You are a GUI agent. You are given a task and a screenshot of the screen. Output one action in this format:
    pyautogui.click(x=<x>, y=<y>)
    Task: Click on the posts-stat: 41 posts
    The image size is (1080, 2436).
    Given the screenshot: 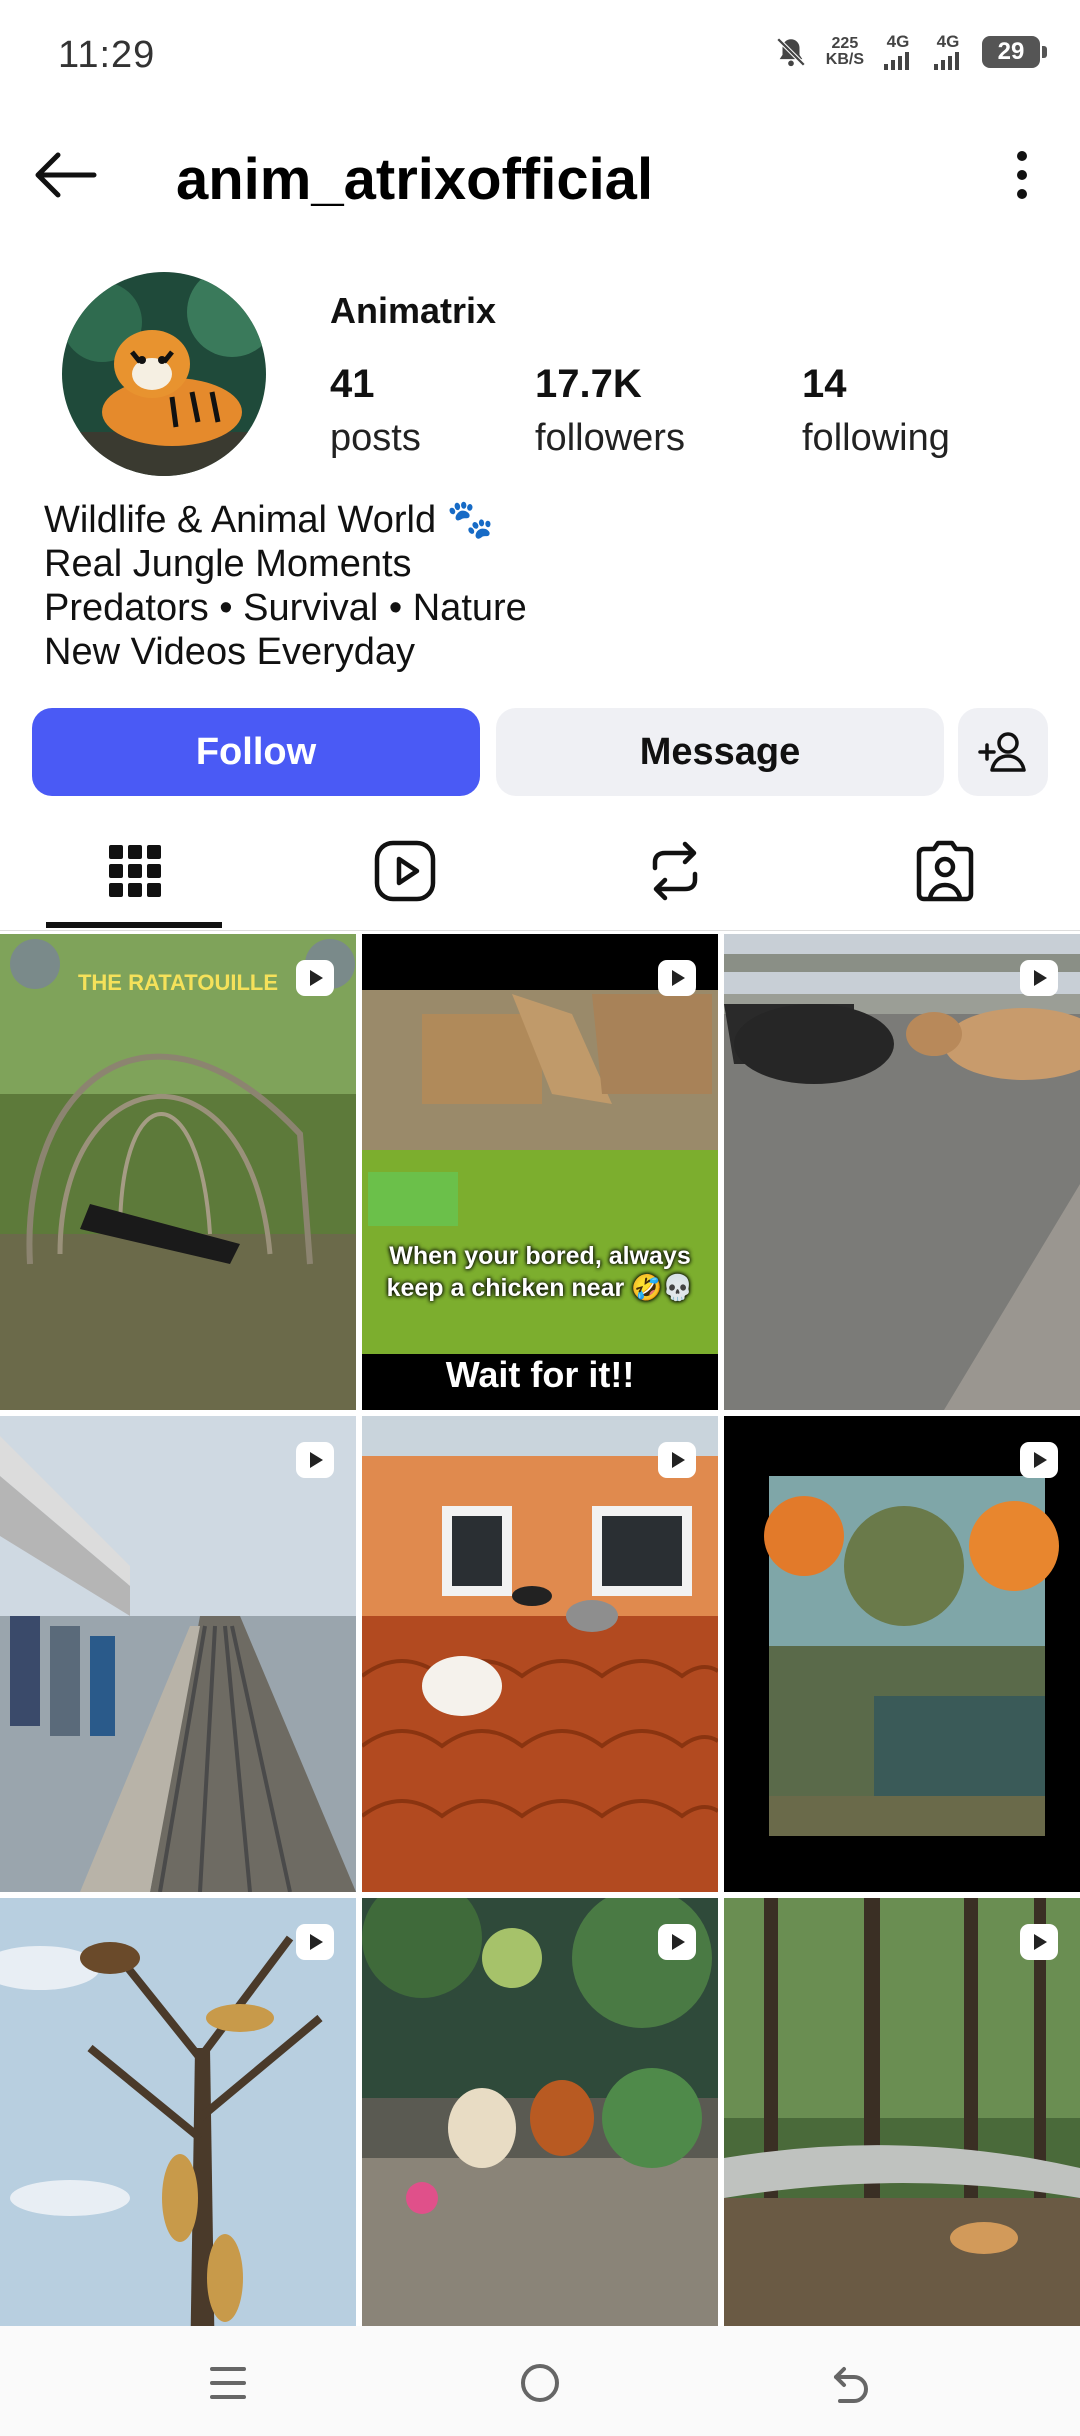 What is the action you would take?
    pyautogui.click(x=375, y=411)
    